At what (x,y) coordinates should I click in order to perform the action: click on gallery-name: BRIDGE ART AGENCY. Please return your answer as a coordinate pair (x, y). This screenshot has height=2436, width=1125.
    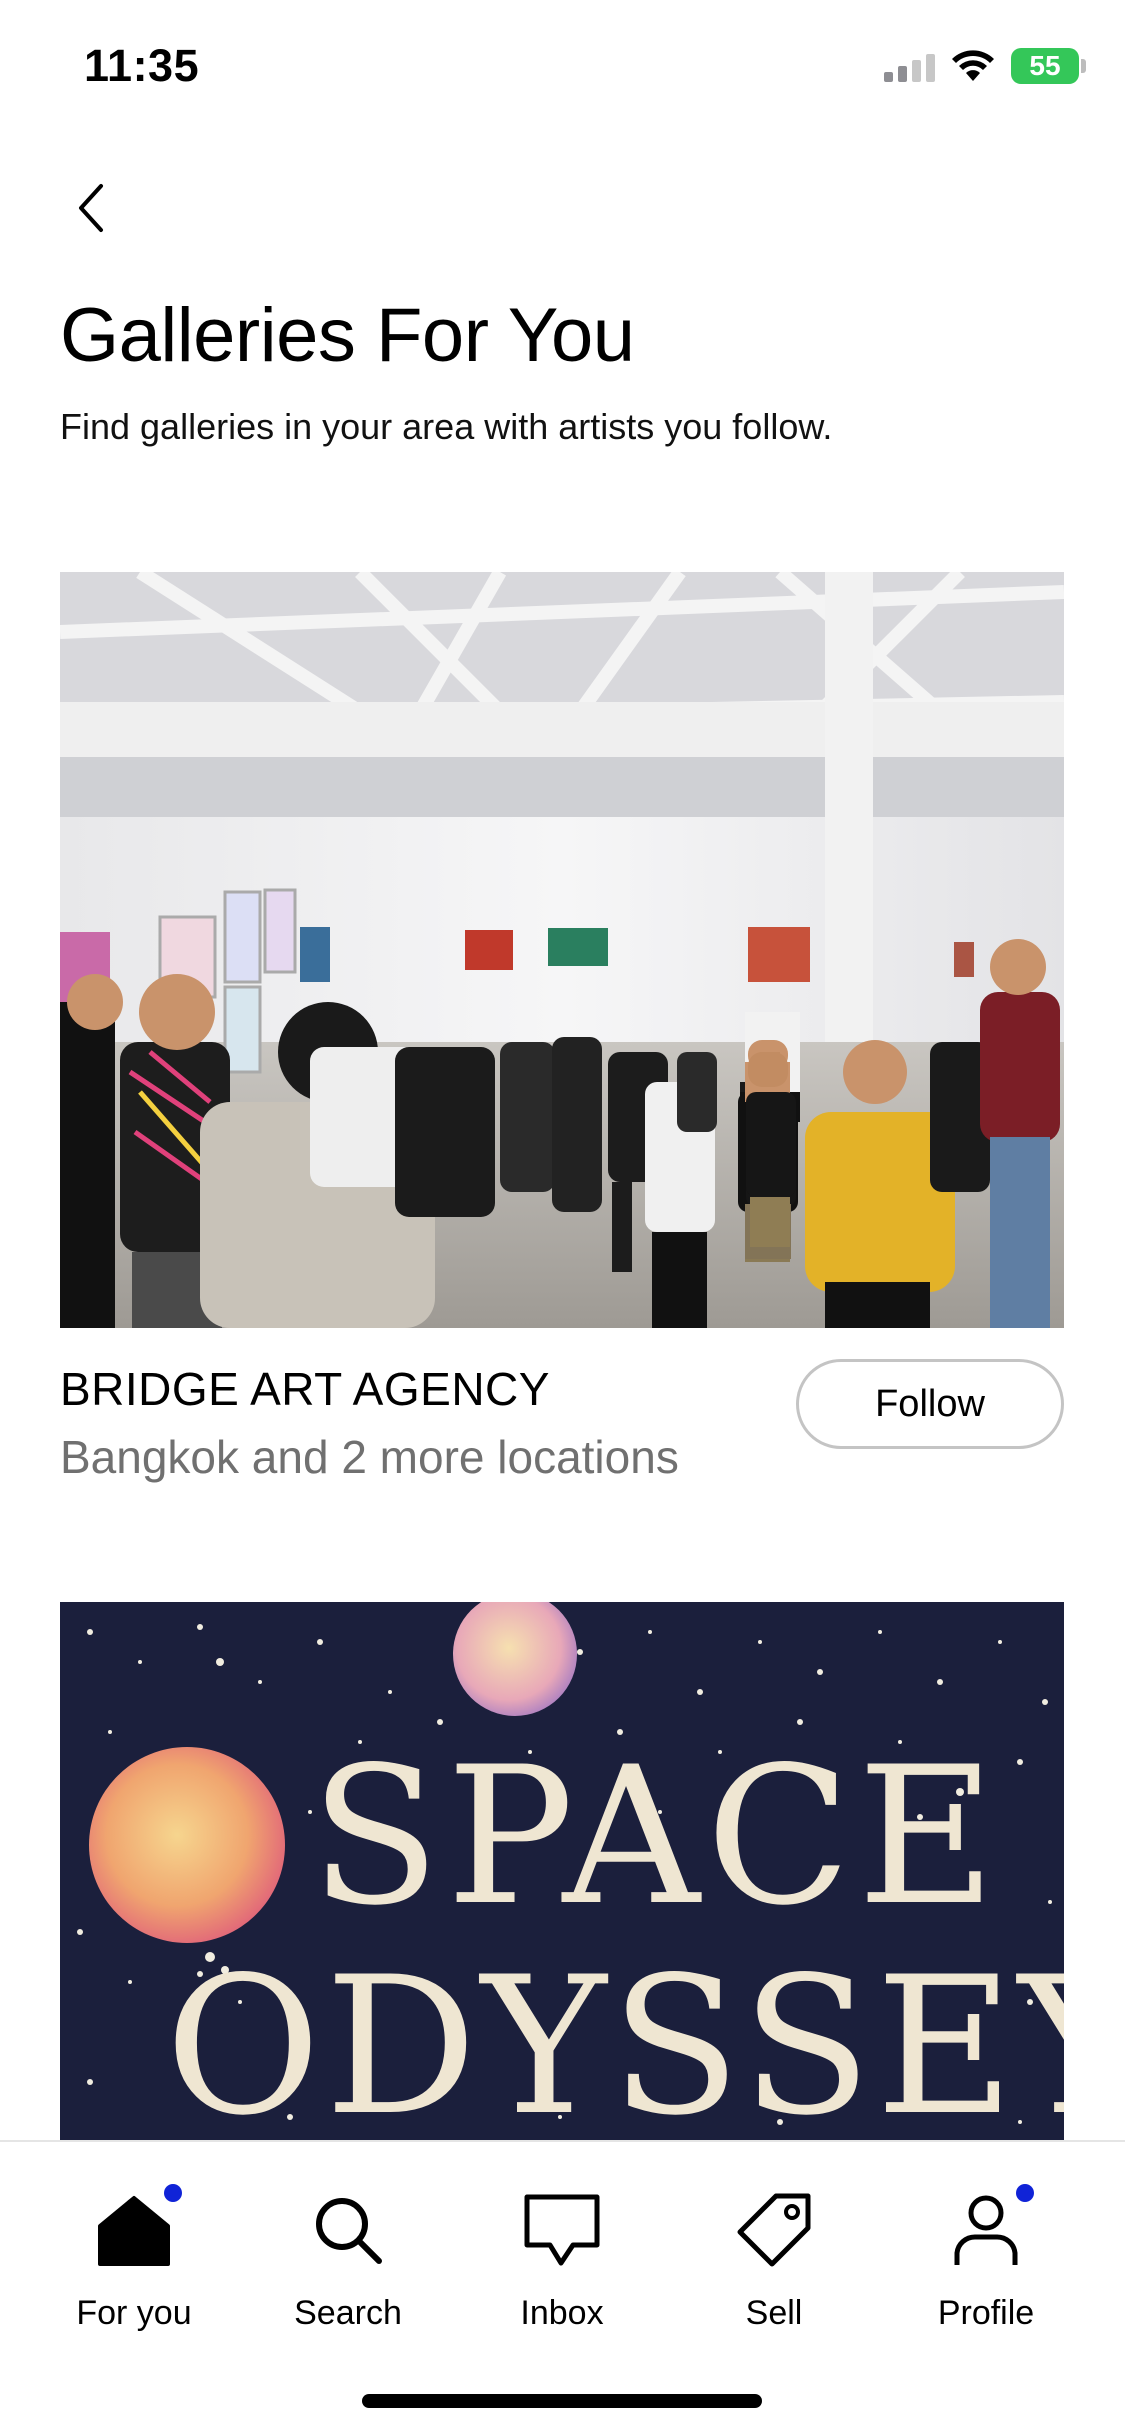
    Looking at the image, I should click on (305, 1389).